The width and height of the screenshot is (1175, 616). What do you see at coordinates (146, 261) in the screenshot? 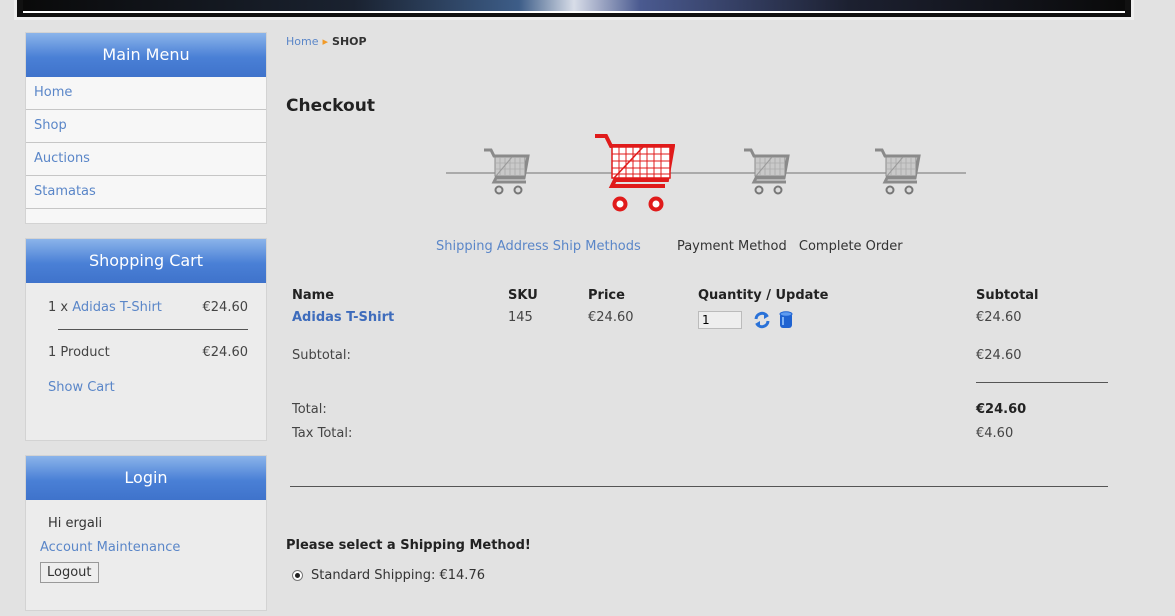
I see `shopping-cart-title: Shopping Cart` at bounding box center [146, 261].